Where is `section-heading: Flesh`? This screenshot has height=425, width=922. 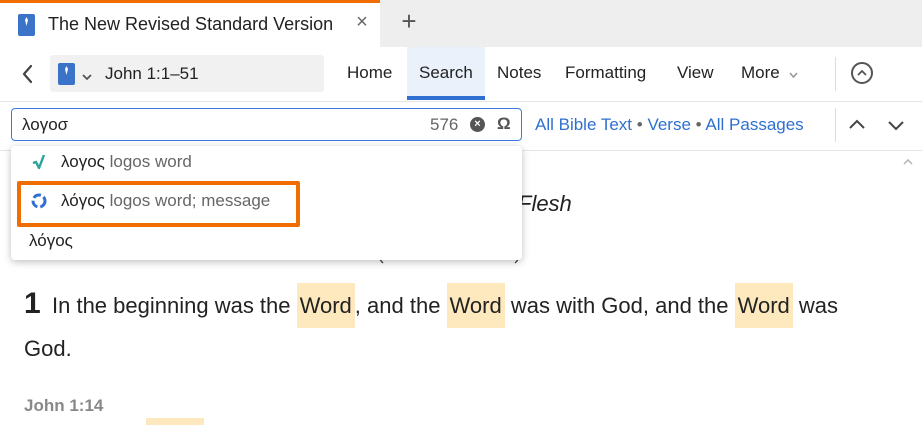 section-heading: Flesh is located at coordinates (545, 203).